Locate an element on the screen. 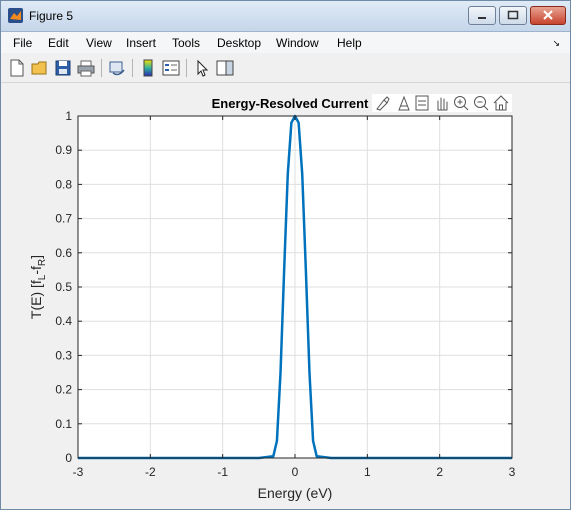  x-tick-label: 0 is located at coordinates (295, 472).